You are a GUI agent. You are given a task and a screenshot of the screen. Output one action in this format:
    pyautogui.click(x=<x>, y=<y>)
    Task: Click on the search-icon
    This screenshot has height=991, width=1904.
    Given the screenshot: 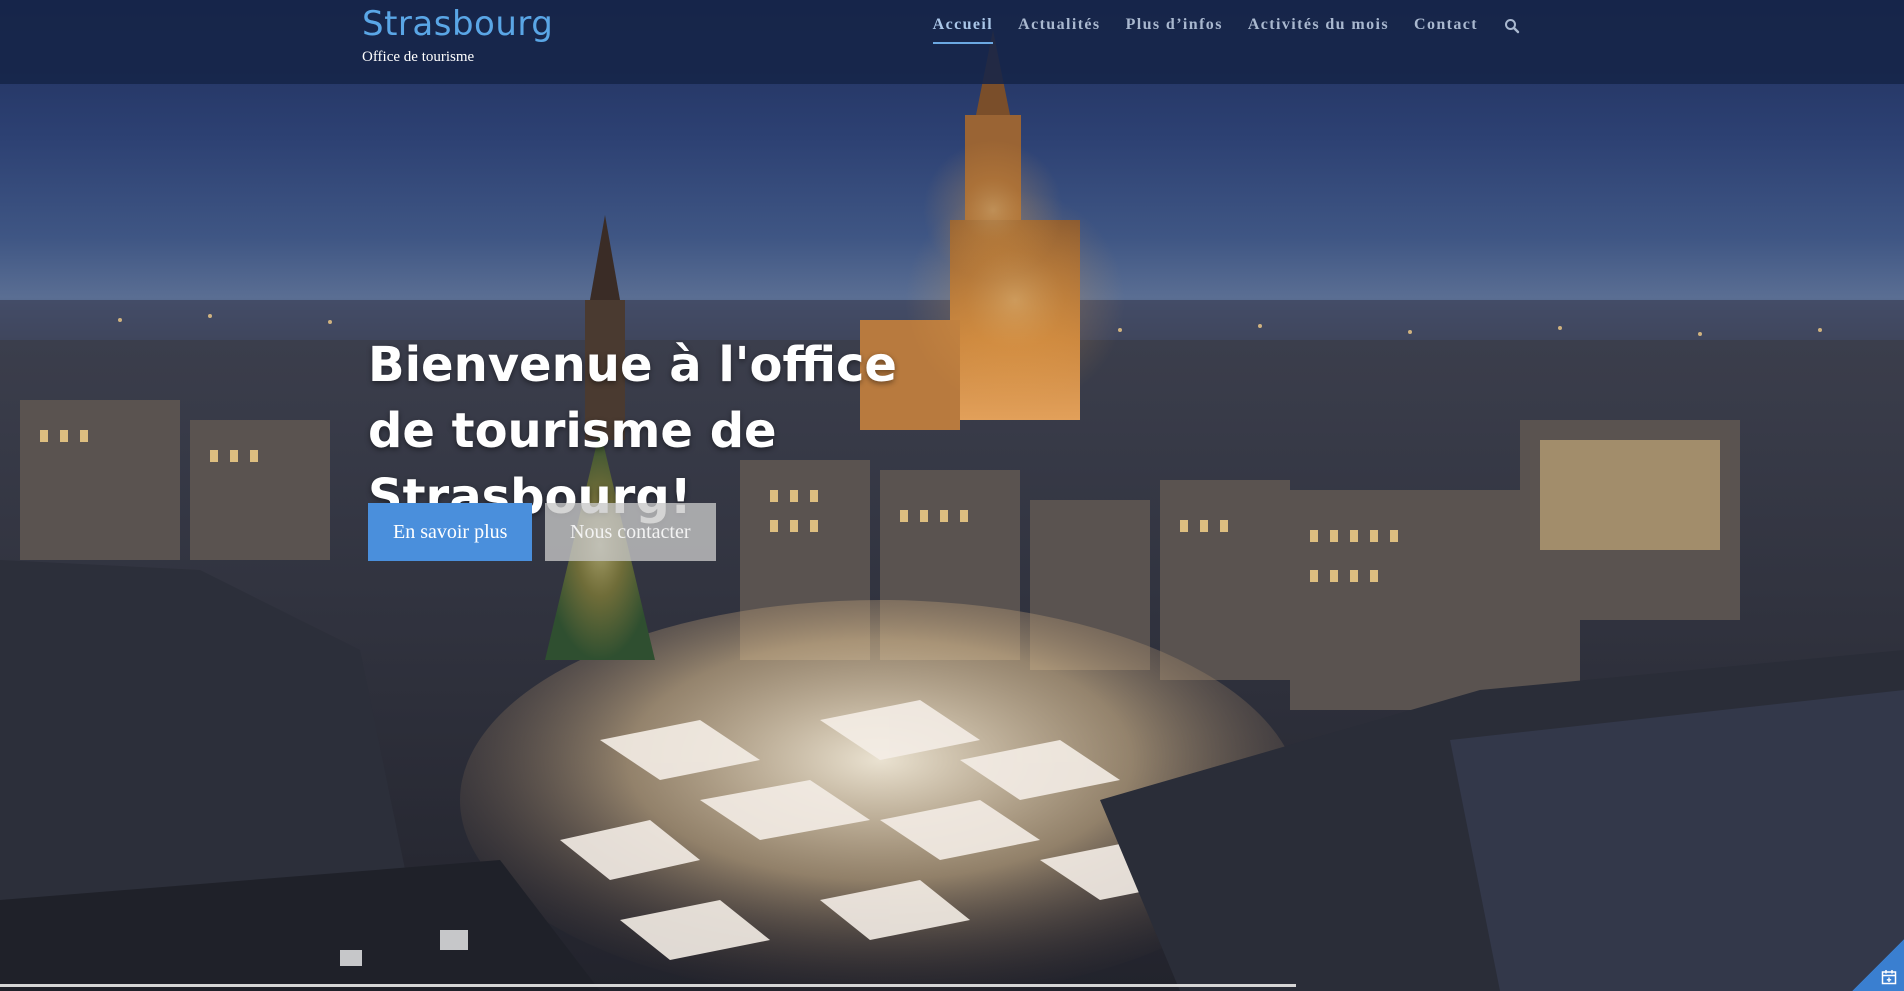 What is the action you would take?
    pyautogui.click(x=1512, y=26)
    